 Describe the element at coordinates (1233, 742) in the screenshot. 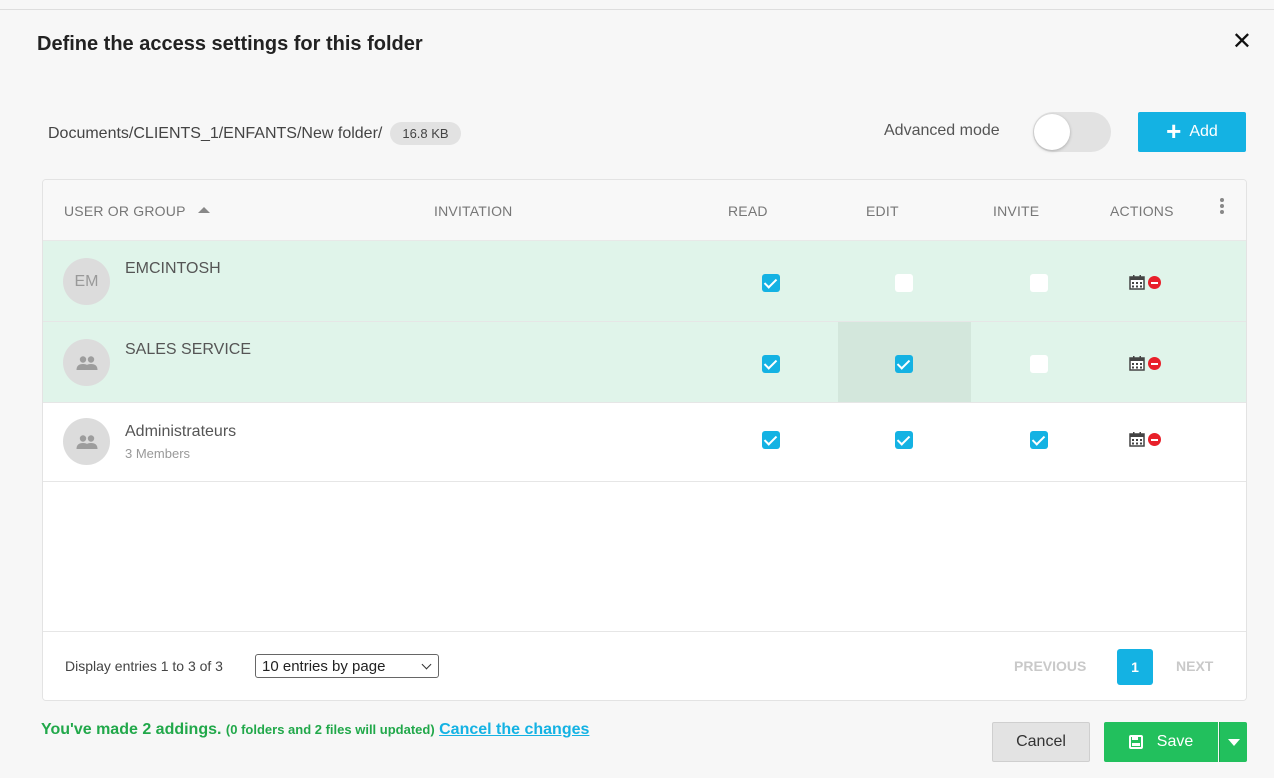

I see `save-options-dropdown` at that location.